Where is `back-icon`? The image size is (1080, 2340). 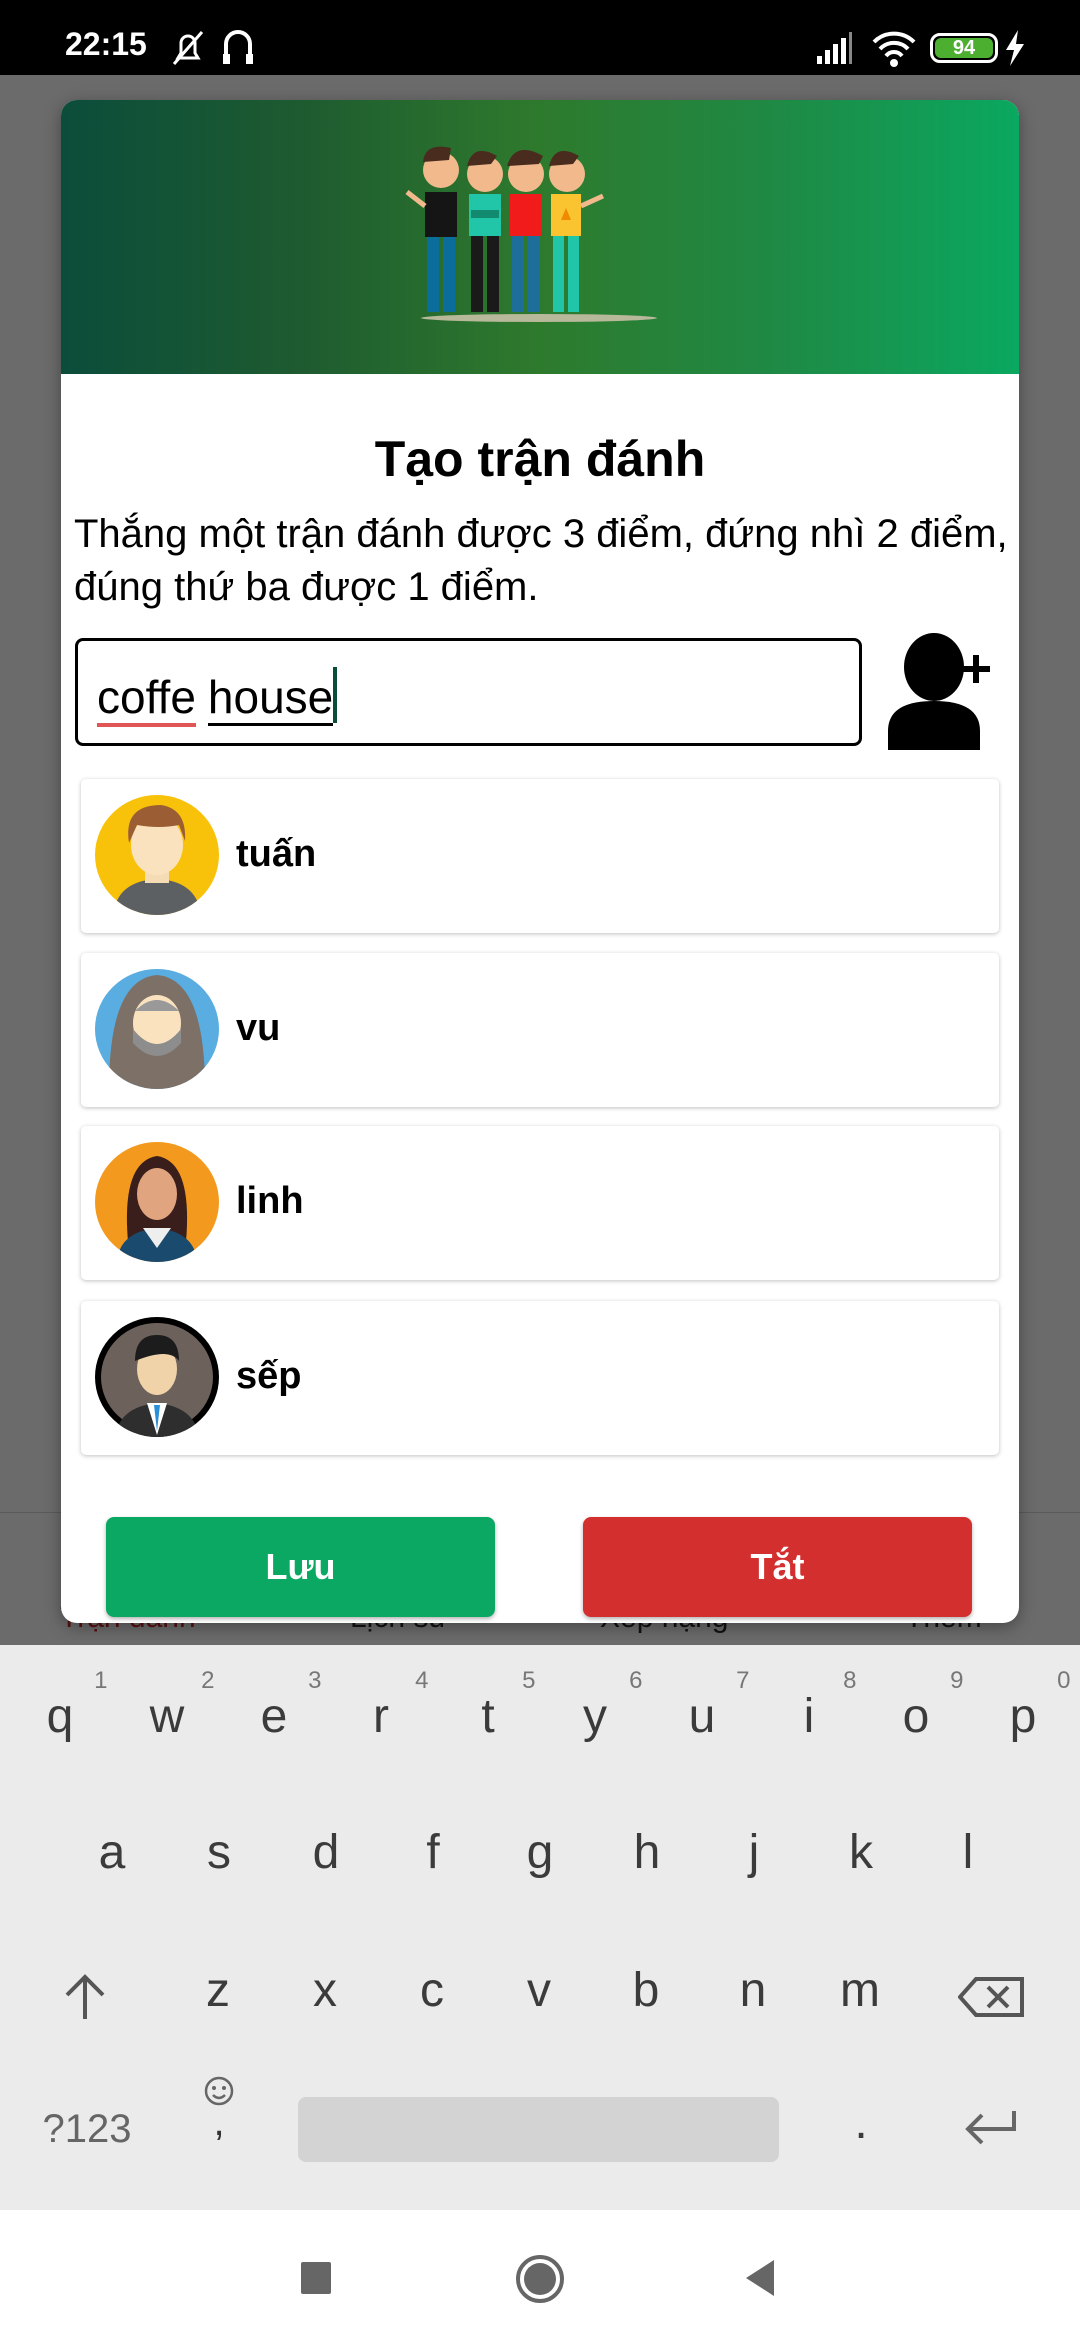
back-icon is located at coordinates (760, 2278).